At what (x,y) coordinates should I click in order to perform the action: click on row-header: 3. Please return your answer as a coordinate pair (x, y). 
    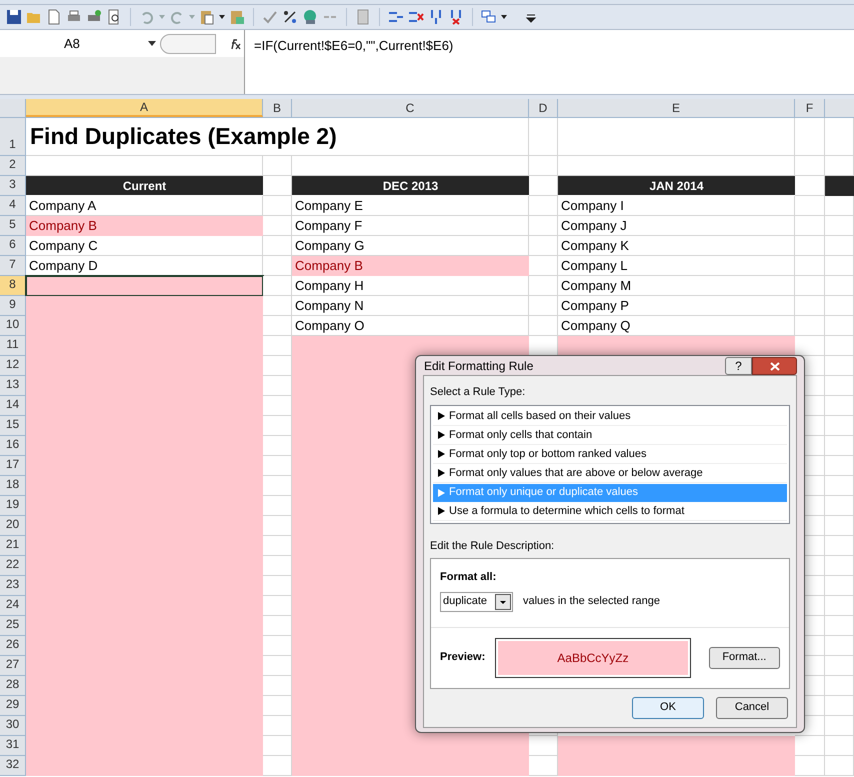
    Looking at the image, I should click on (13, 186).